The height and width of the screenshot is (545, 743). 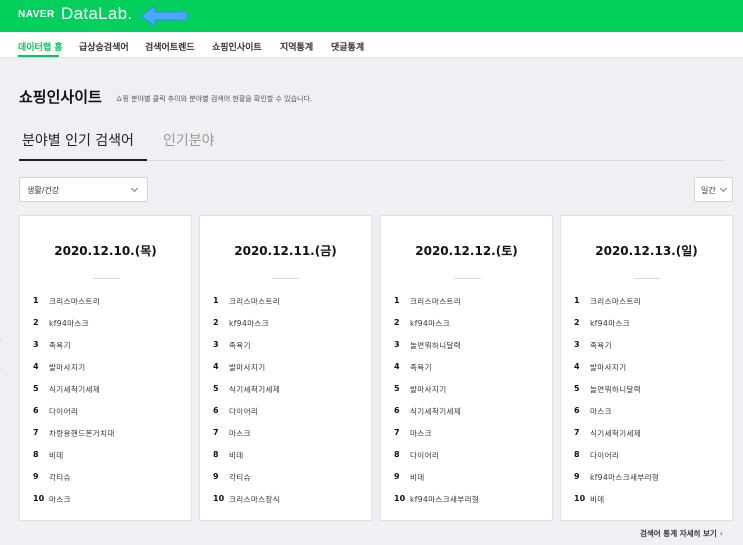 What do you see at coordinates (43, 190) in the screenshot?
I see `category-select-value: 생활/건강` at bounding box center [43, 190].